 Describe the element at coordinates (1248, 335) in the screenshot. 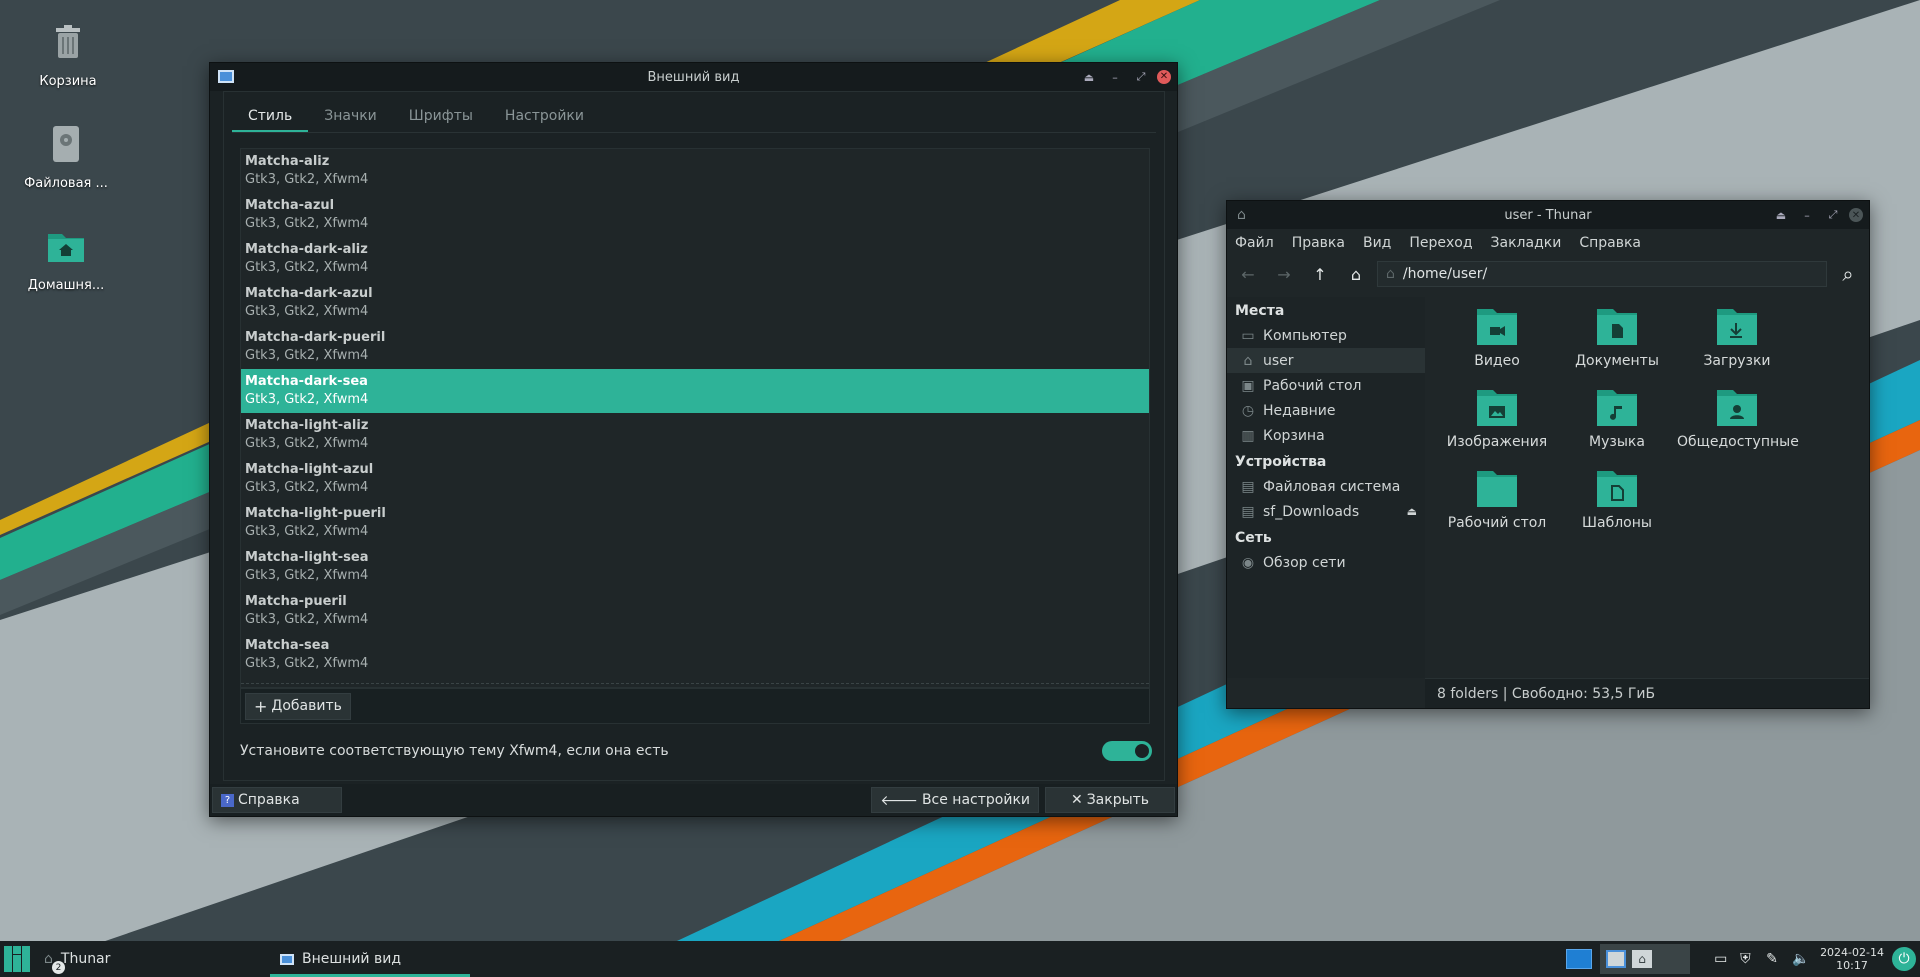

I see `computer-icon: ▭` at that location.